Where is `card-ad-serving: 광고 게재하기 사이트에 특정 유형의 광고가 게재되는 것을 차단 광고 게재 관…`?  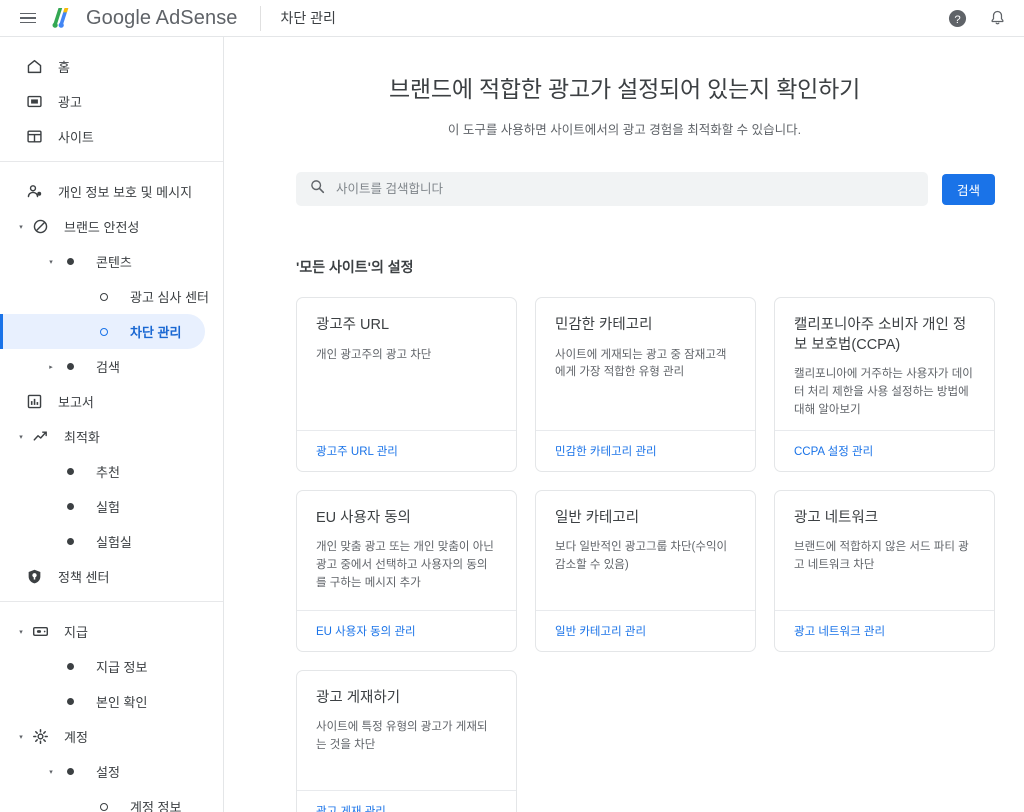
card-ad-serving: 광고 게재하기 사이트에 특정 유형의 광고가 게재되는 것을 차단 광고 게재 관… is located at coordinates (406, 740).